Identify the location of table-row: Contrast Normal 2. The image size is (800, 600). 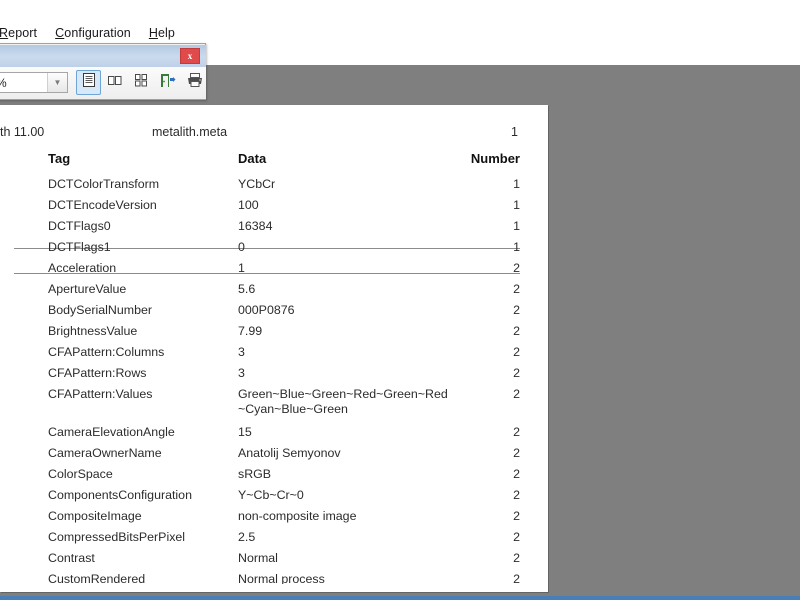
(274, 561).